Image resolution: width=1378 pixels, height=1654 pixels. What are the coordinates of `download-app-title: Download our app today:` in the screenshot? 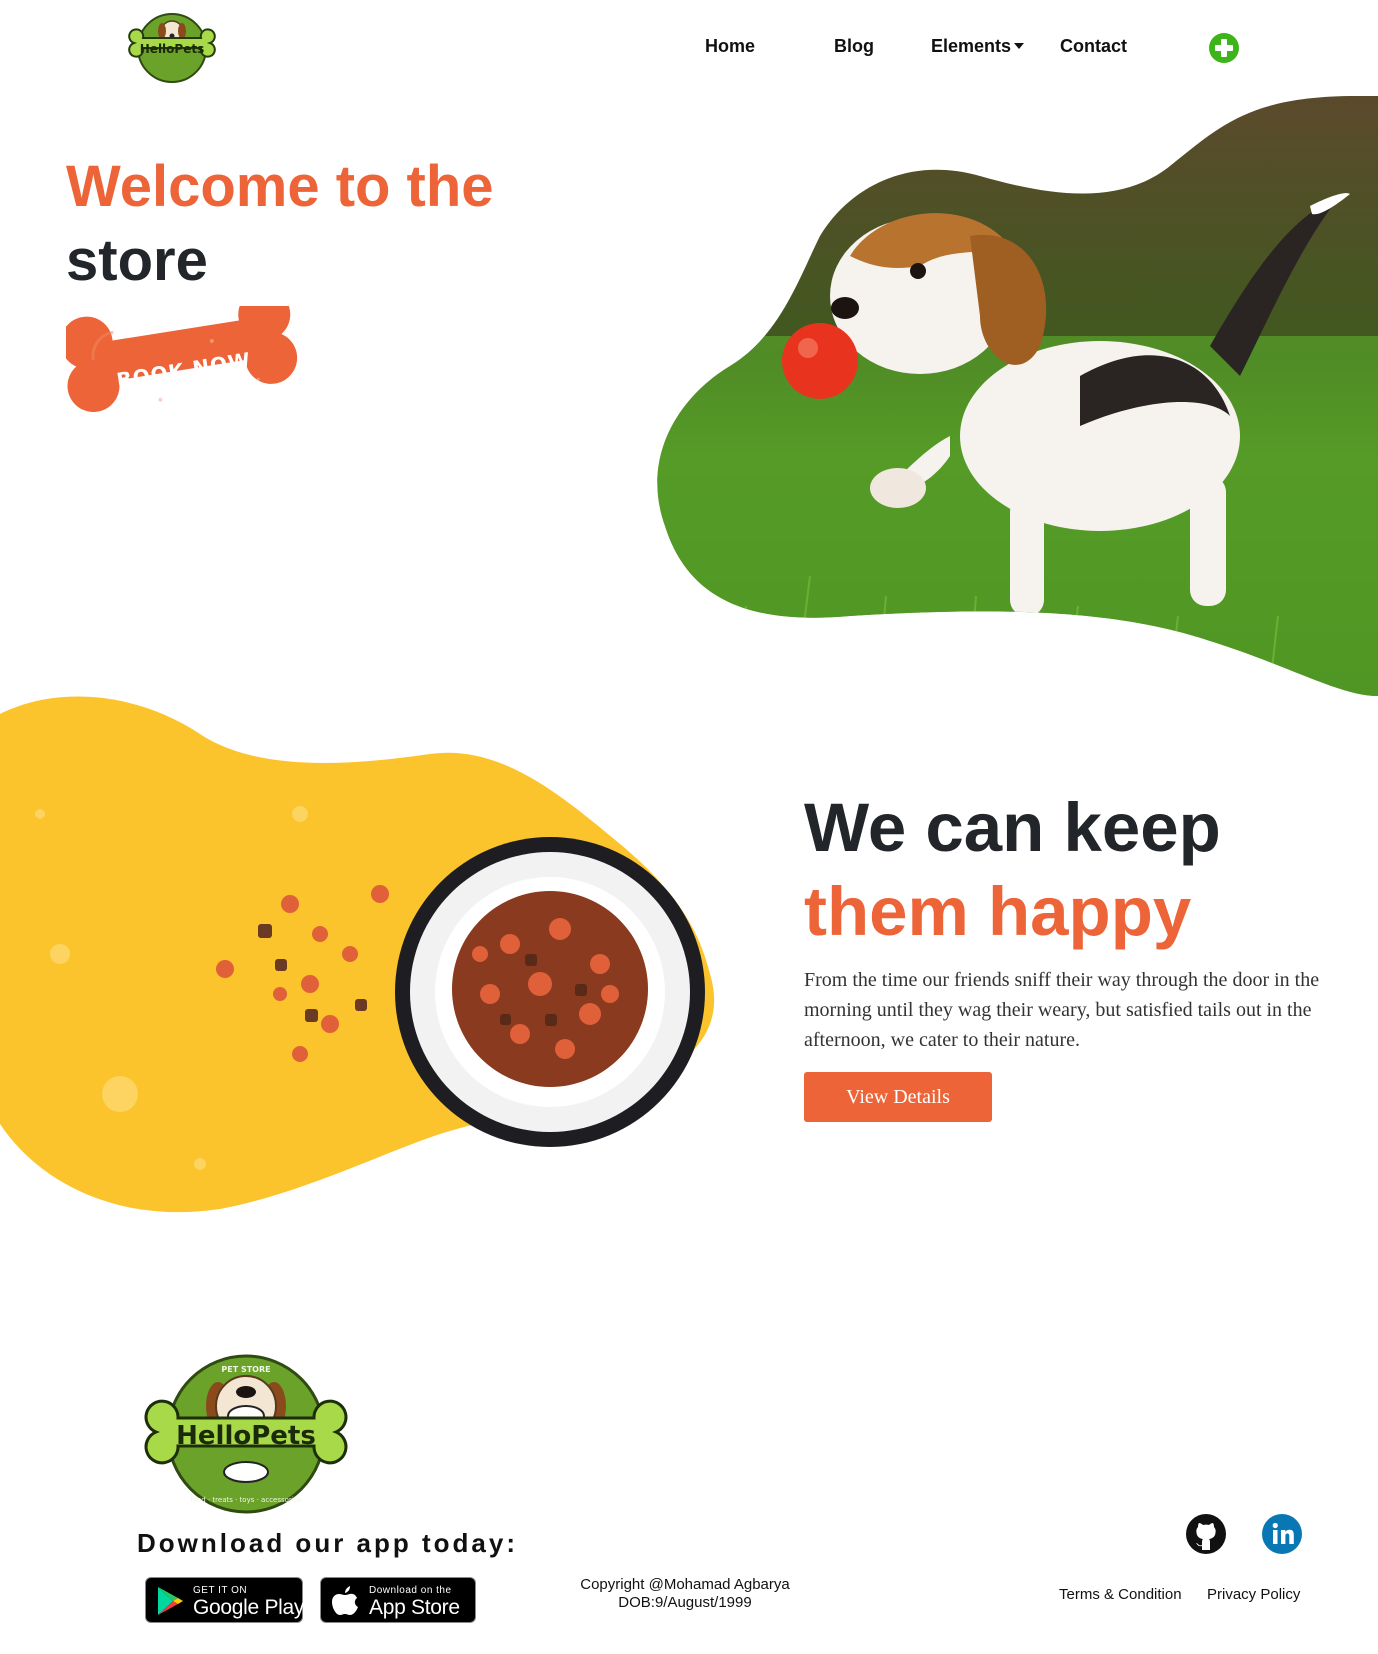 It's located at (327, 1543).